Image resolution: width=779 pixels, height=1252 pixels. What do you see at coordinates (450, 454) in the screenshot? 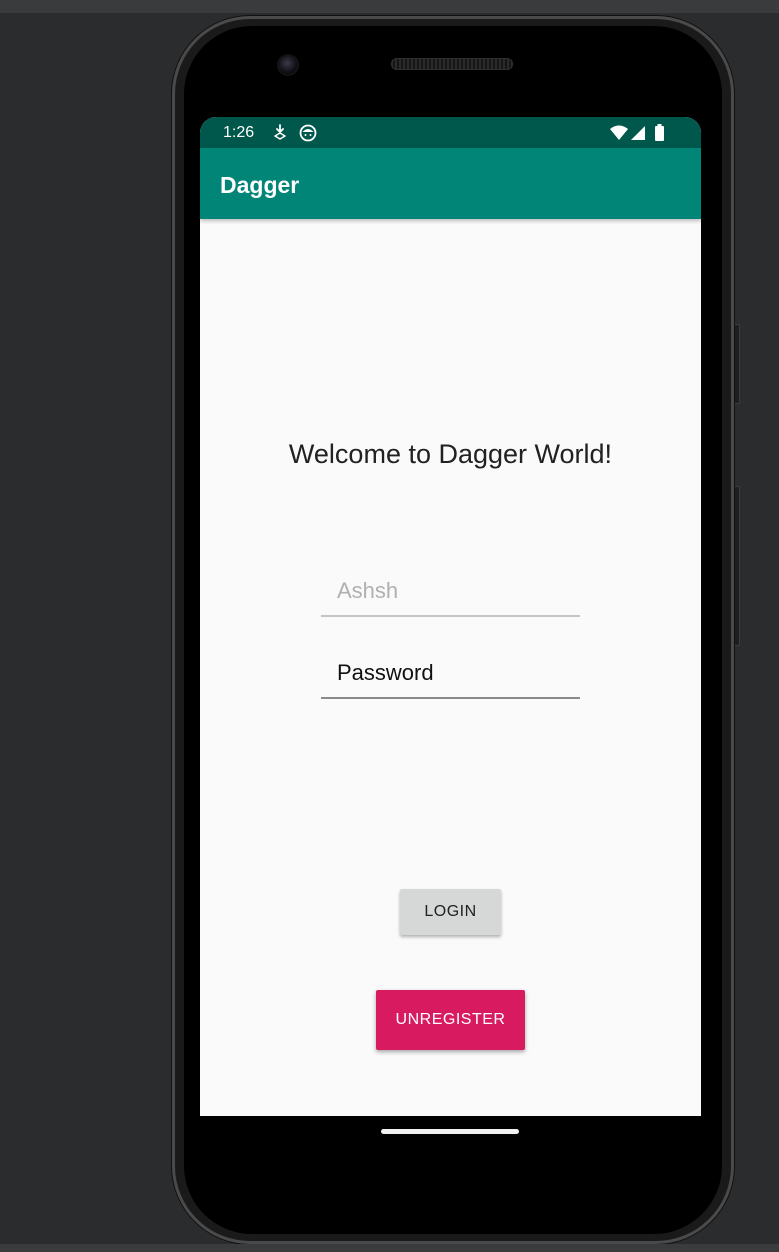
I see `welcome-heading: Welcome to Dagger World!` at bounding box center [450, 454].